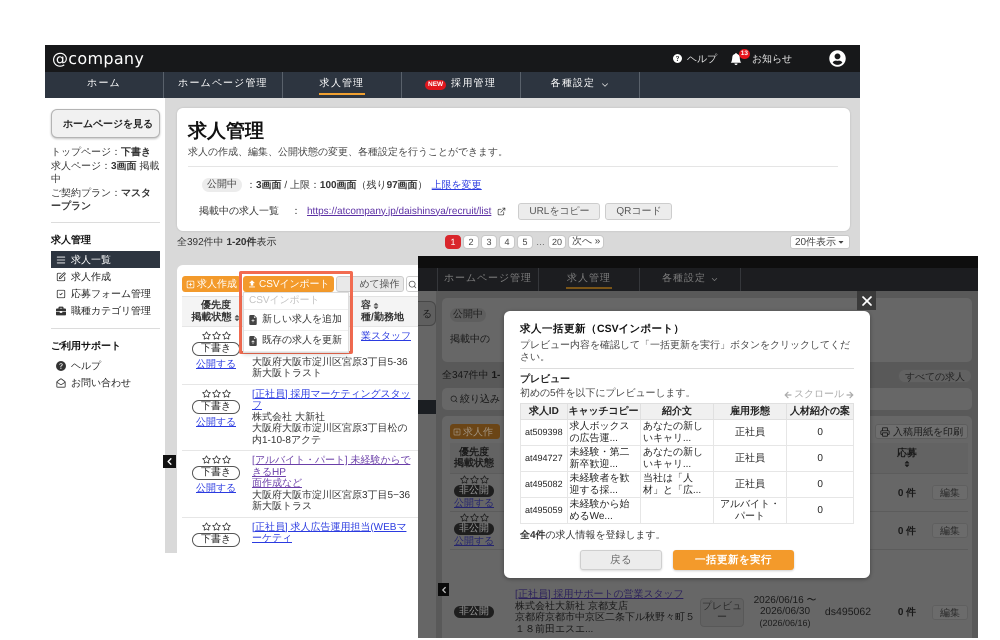  Describe the element at coordinates (557, 242) in the screenshot. I see `page-button: 20` at that location.